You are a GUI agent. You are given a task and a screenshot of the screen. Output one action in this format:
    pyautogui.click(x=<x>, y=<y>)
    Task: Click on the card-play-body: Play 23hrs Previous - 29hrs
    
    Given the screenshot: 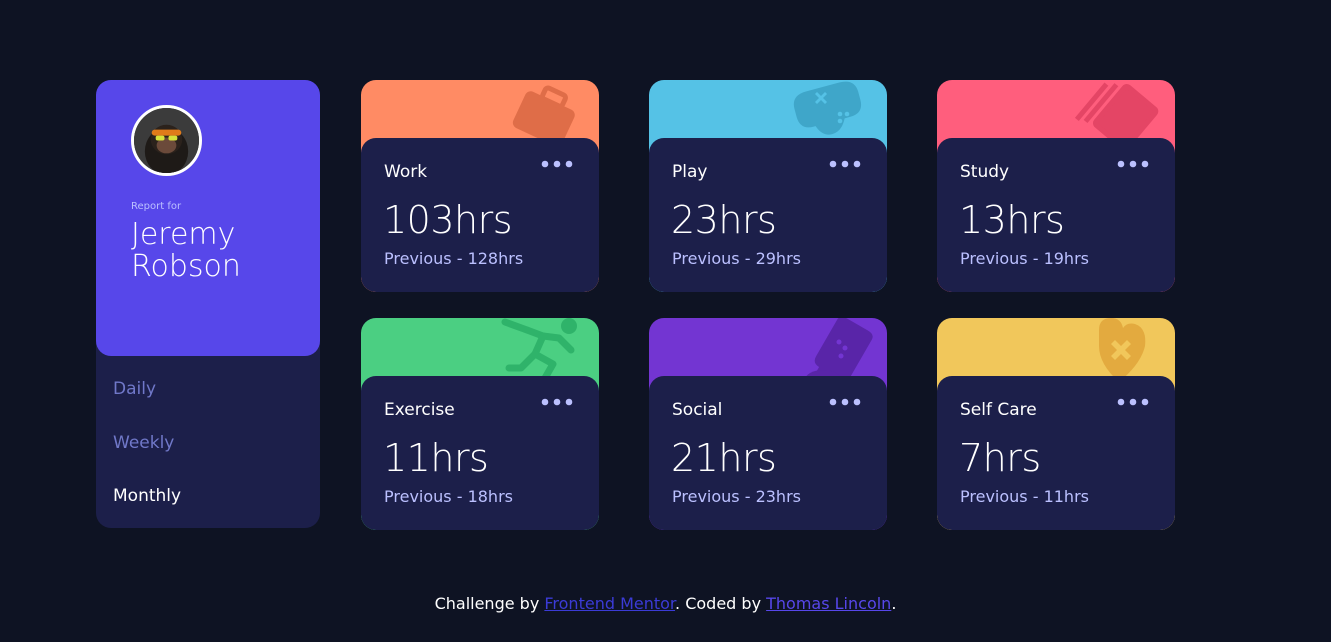 What is the action you would take?
    pyautogui.click(x=768, y=215)
    